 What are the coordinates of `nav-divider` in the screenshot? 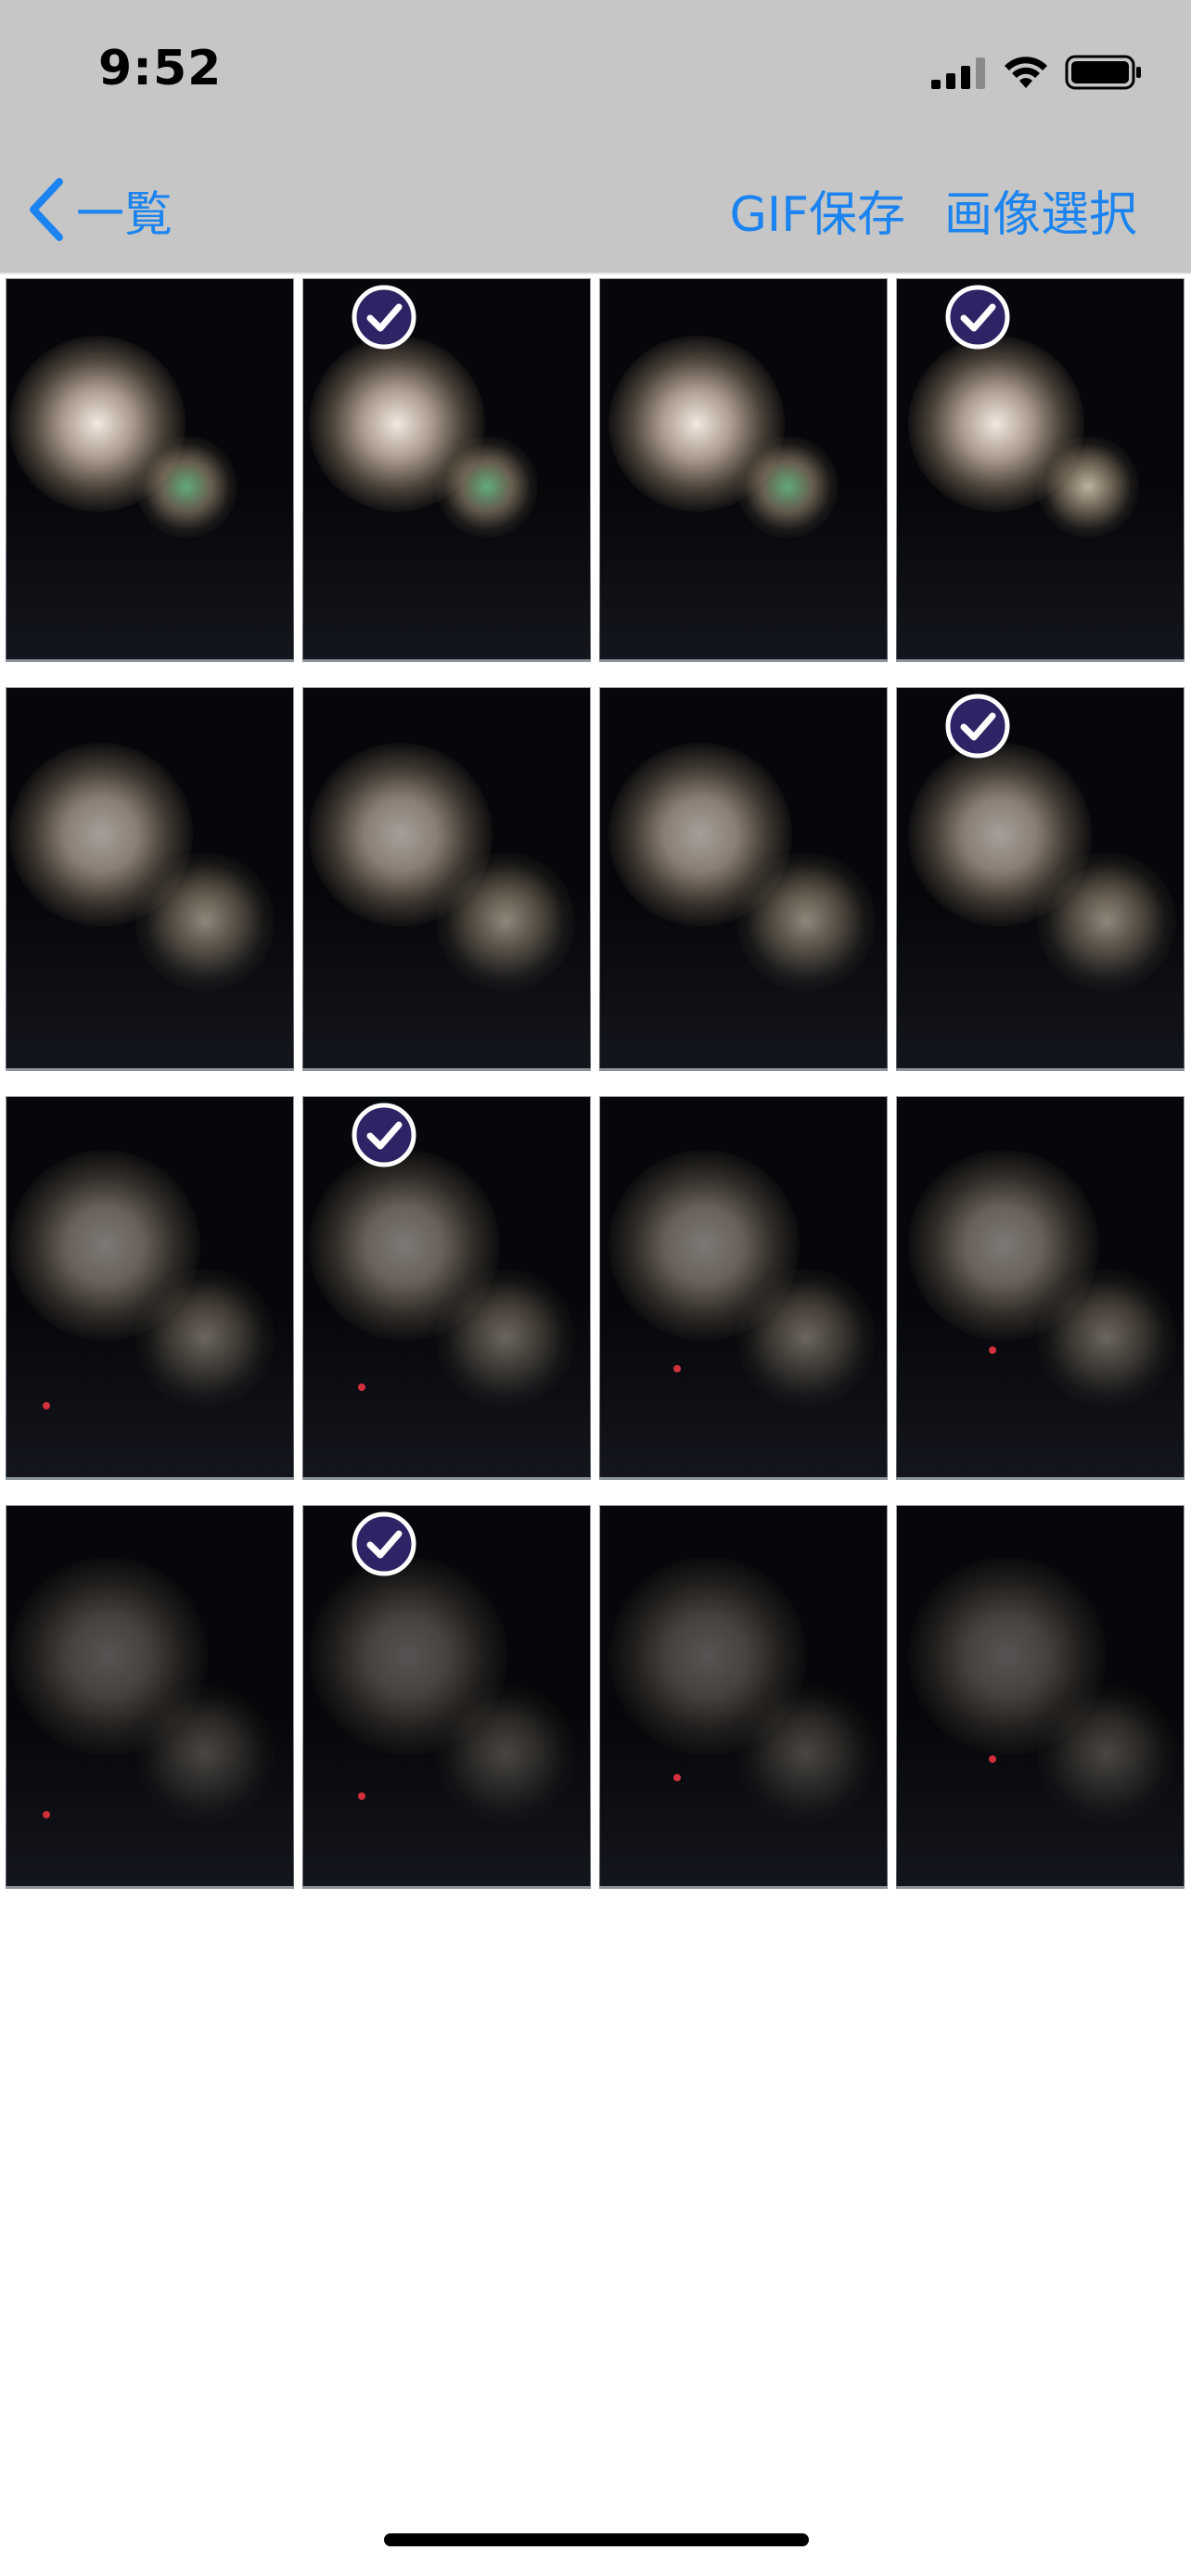 It's located at (595, 273).